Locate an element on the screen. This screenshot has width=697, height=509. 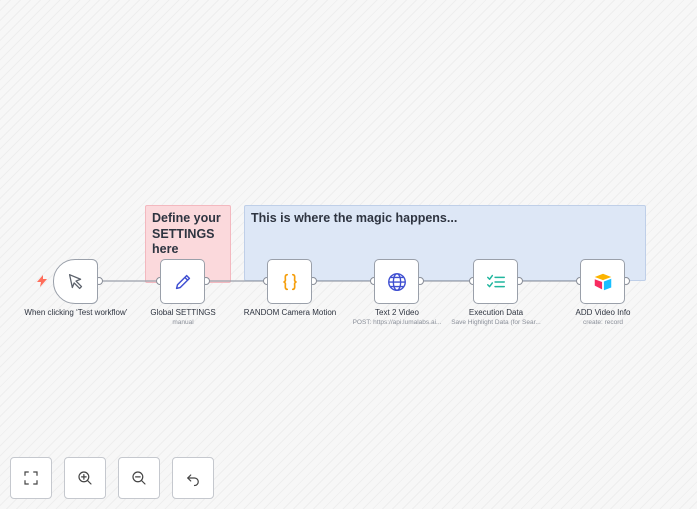
checklist-icon is located at coordinates (495, 280).